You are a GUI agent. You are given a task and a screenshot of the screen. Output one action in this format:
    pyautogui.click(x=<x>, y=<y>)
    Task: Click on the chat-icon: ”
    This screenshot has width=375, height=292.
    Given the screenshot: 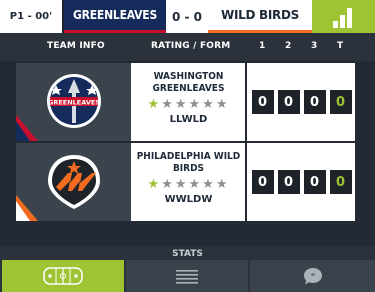 What is the action you would take?
    pyautogui.click(x=312, y=276)
    